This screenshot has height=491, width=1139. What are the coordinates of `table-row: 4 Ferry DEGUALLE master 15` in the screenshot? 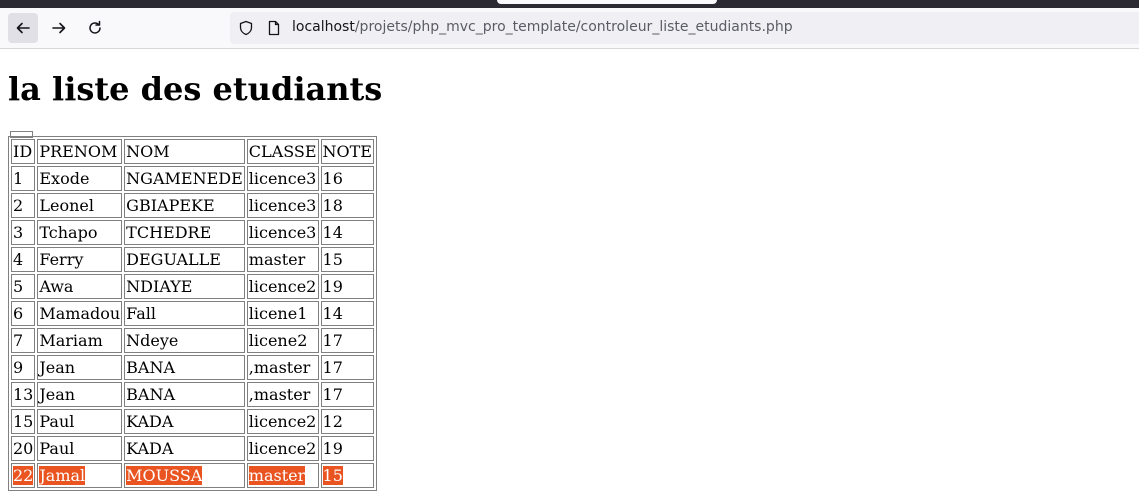 It's located at (192, 259).